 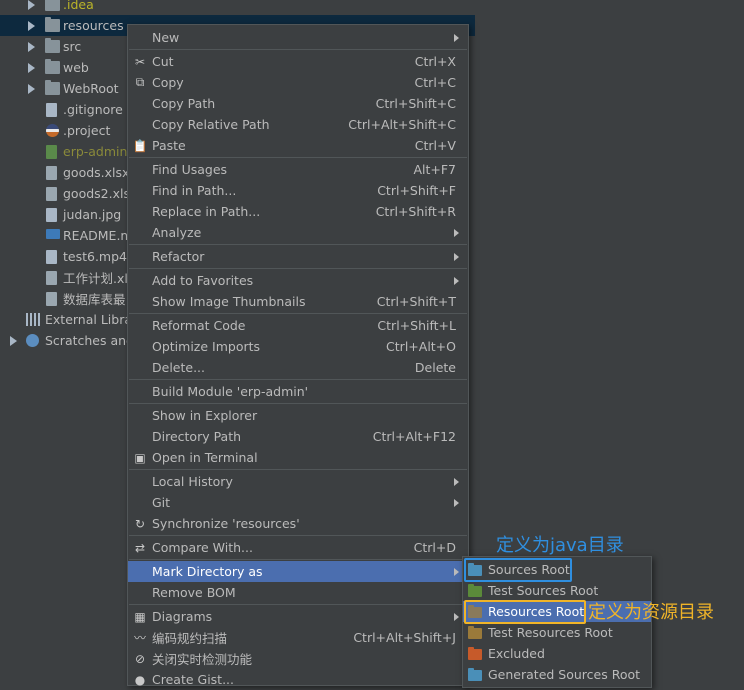 I want to click on menu-item-label: Local History, so click(x=192, y=481).